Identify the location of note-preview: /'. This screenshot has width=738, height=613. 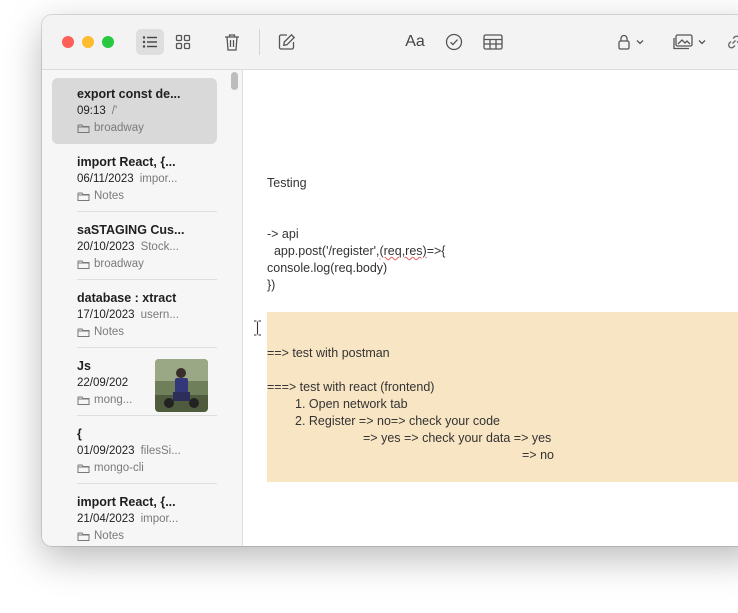
(114, 111).